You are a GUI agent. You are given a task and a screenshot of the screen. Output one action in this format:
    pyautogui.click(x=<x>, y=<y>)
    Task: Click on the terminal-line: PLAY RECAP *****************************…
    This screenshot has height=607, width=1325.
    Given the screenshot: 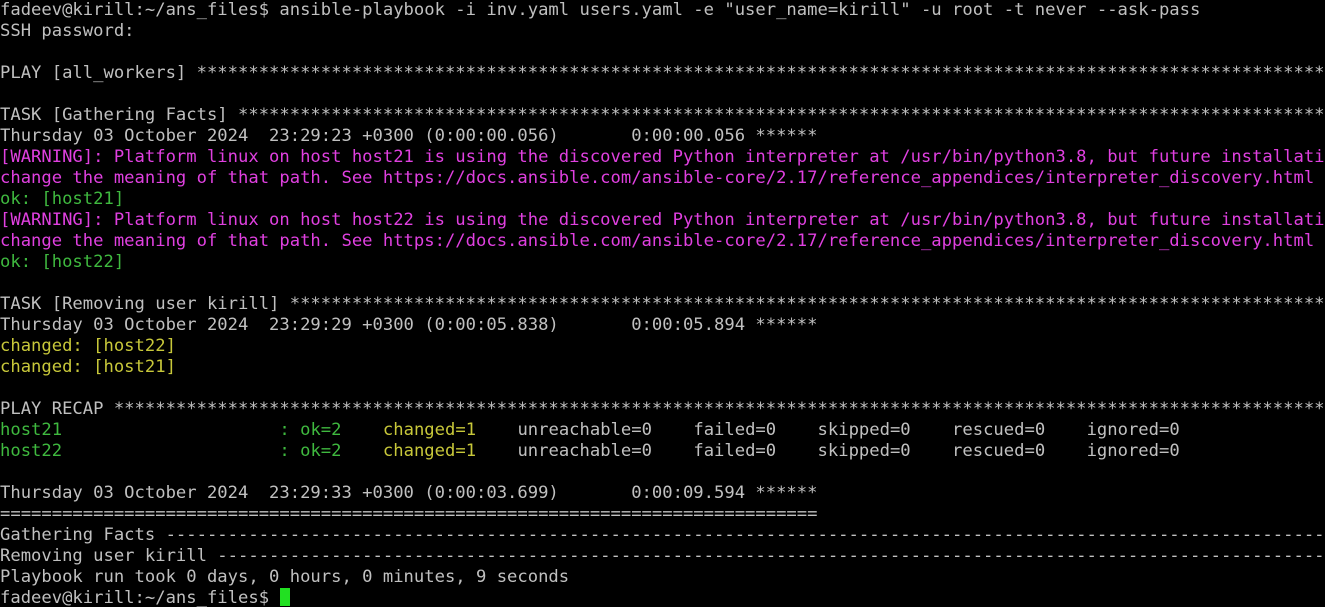 What is the action you would take?
    pyautogui.click(x=662, y=409)
    